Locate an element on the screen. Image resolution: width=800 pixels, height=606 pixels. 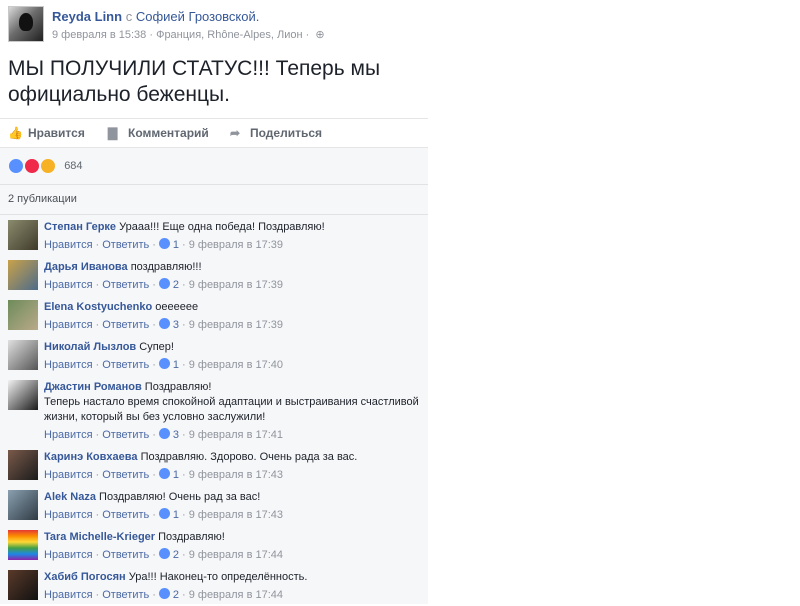
post-timestamp: 9 февраля в 15:38 is located at coordinates (99, 35).